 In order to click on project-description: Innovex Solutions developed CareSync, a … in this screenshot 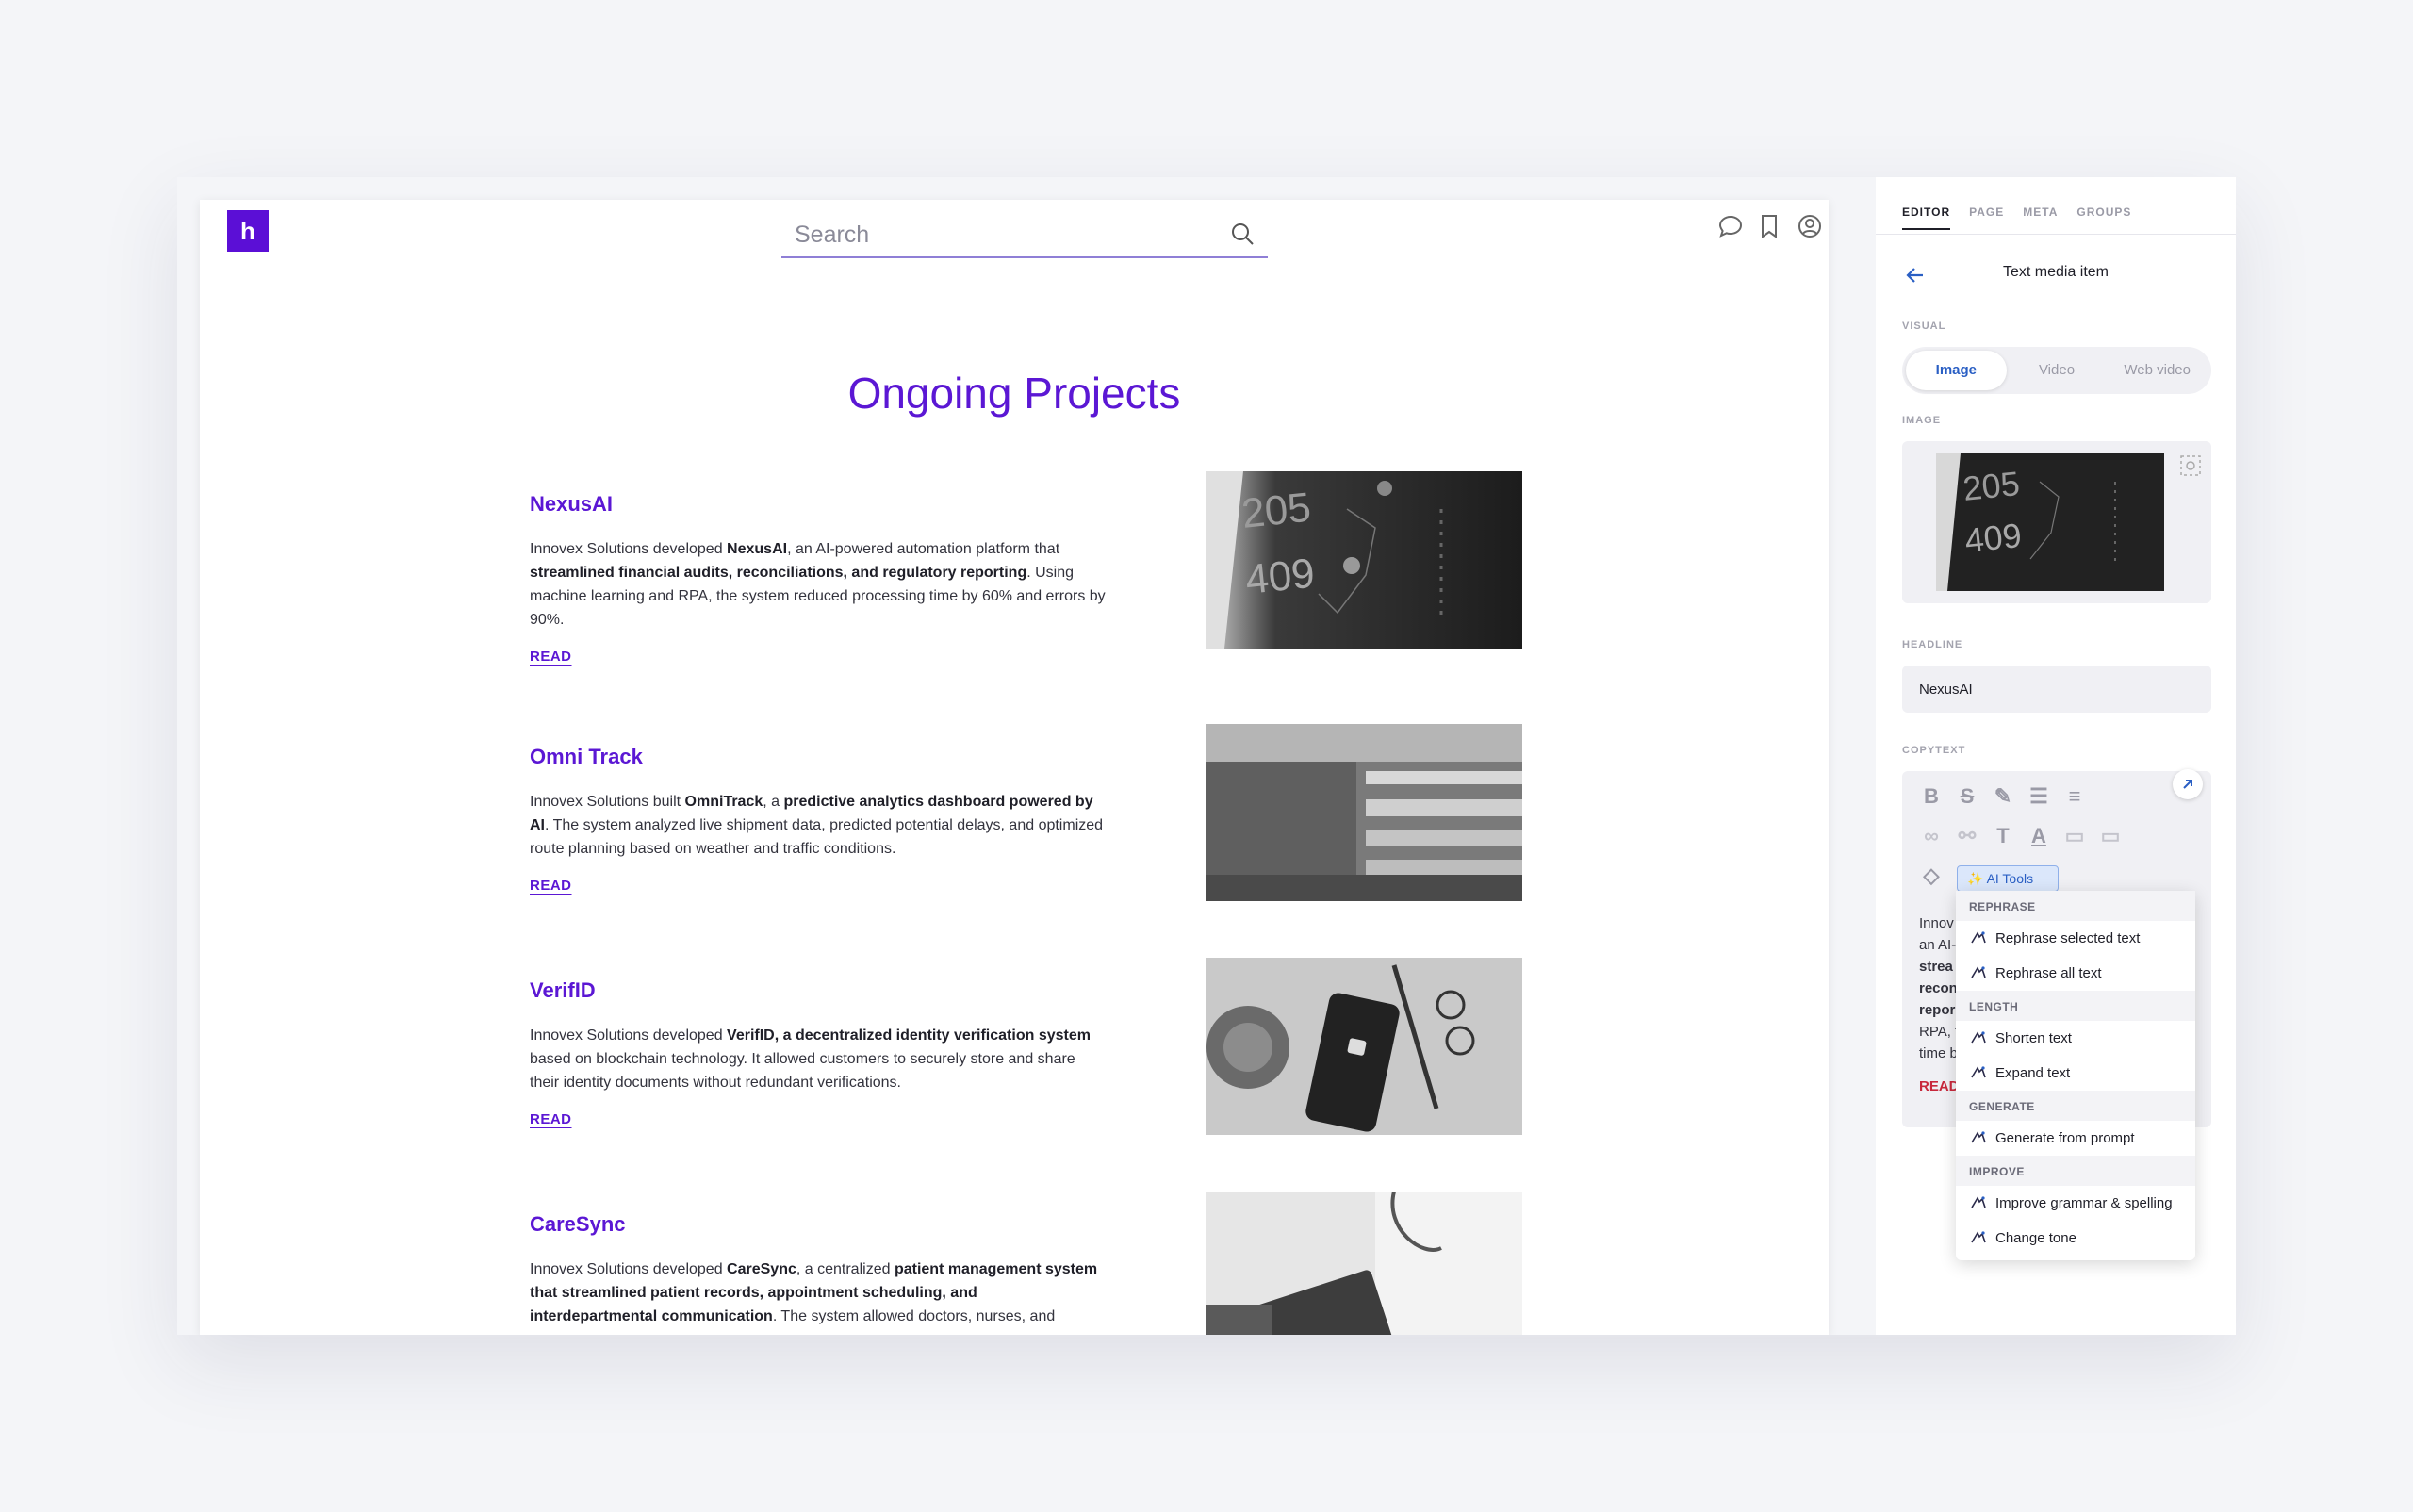, I will do `click(814, 1293)`.